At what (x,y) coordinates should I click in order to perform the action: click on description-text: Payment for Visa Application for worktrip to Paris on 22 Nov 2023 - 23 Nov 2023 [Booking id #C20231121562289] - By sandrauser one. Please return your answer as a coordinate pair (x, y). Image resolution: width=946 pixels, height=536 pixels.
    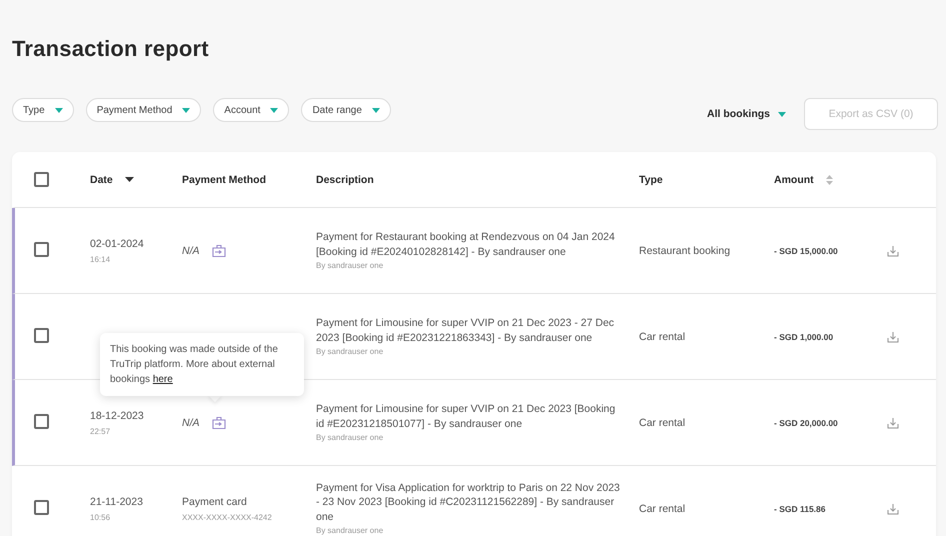
    Looking at the image, I should click on (468, 502).